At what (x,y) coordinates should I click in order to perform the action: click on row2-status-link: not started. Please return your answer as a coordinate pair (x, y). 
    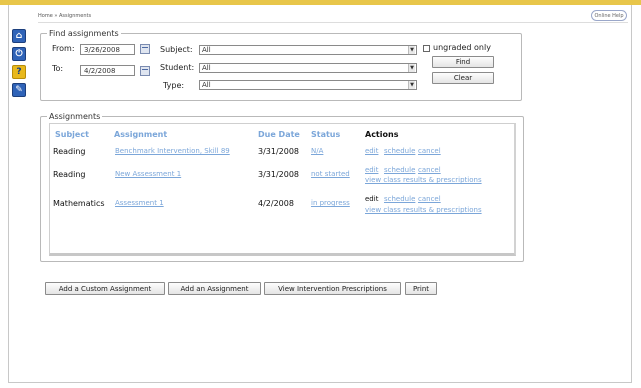
    Looking at the image, I should click on (330, 174).